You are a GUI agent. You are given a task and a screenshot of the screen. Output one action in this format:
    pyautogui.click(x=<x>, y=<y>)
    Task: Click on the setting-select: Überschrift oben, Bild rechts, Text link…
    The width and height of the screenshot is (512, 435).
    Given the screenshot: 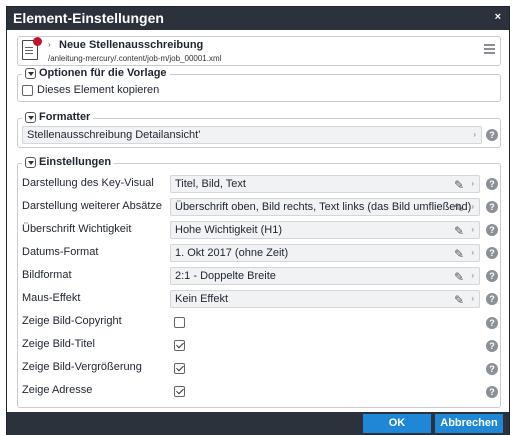 What is the action you would take?
    pyautogui.click(x=325, y=207)
    